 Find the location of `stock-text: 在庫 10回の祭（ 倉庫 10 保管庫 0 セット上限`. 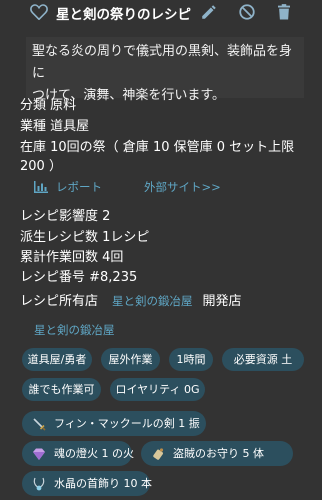

stock-text: 在庫 10回の祭（ 倉庫 10 保管庫 0 セット上限 is located at coordinates (157, 147).